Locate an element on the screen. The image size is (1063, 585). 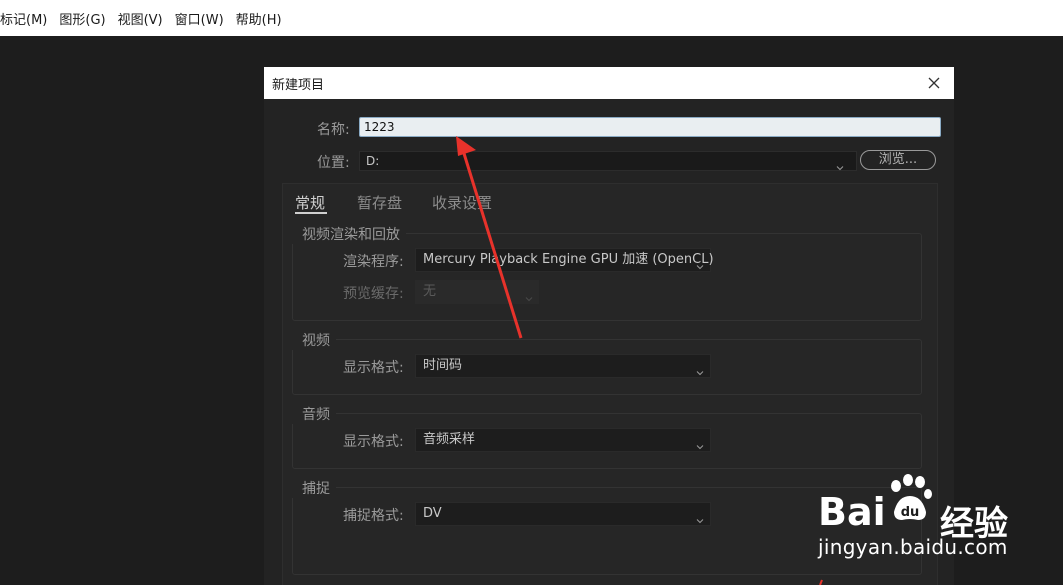
watermark-url: jingyan.baidu.com is located at coordinates (913, 547).